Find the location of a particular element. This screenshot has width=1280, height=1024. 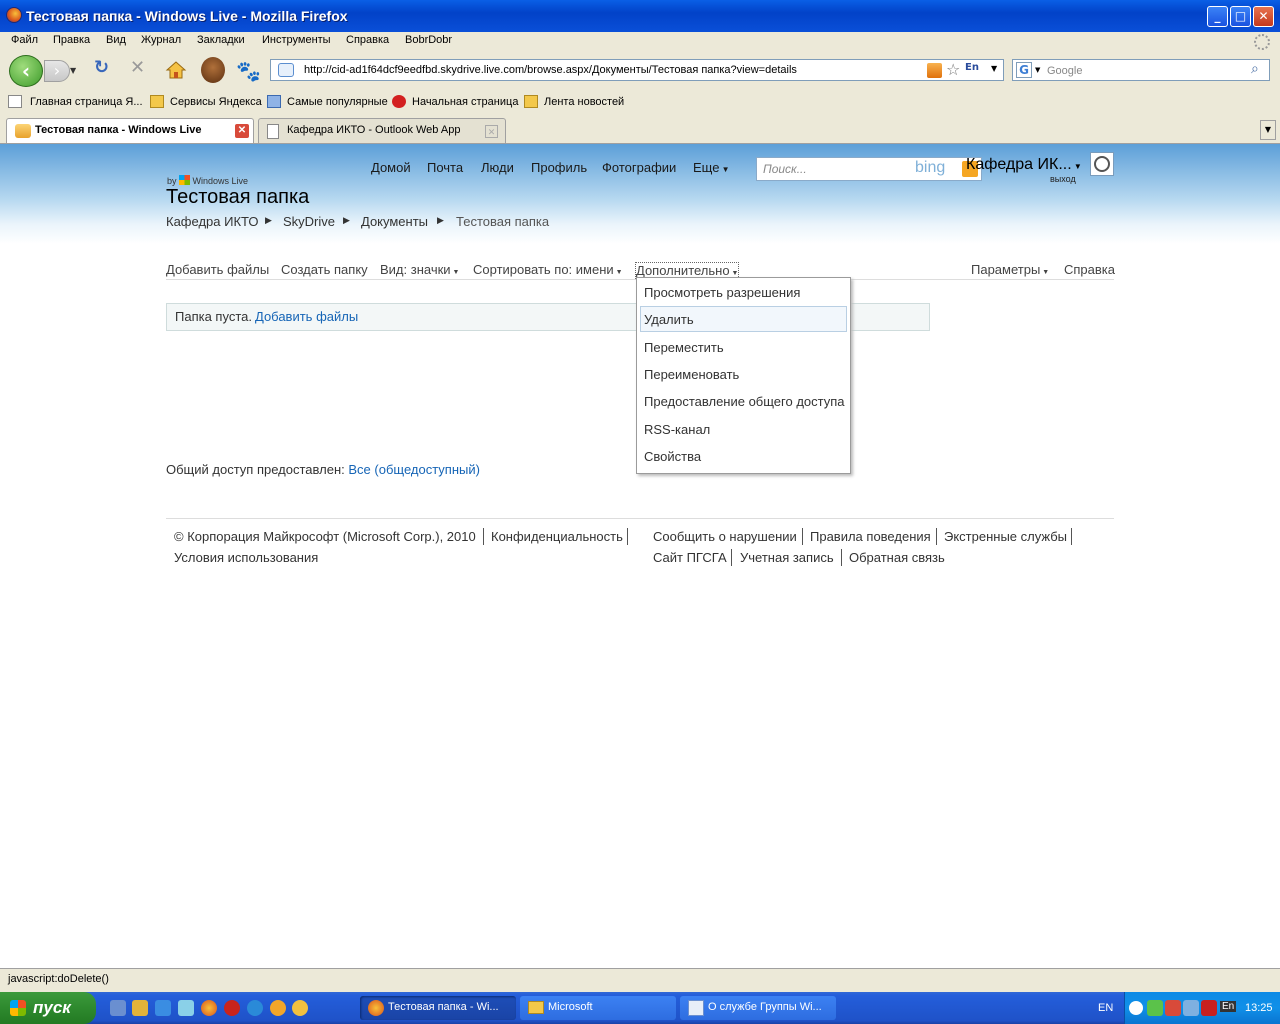

home-icon is located at coordinates (176, 70).